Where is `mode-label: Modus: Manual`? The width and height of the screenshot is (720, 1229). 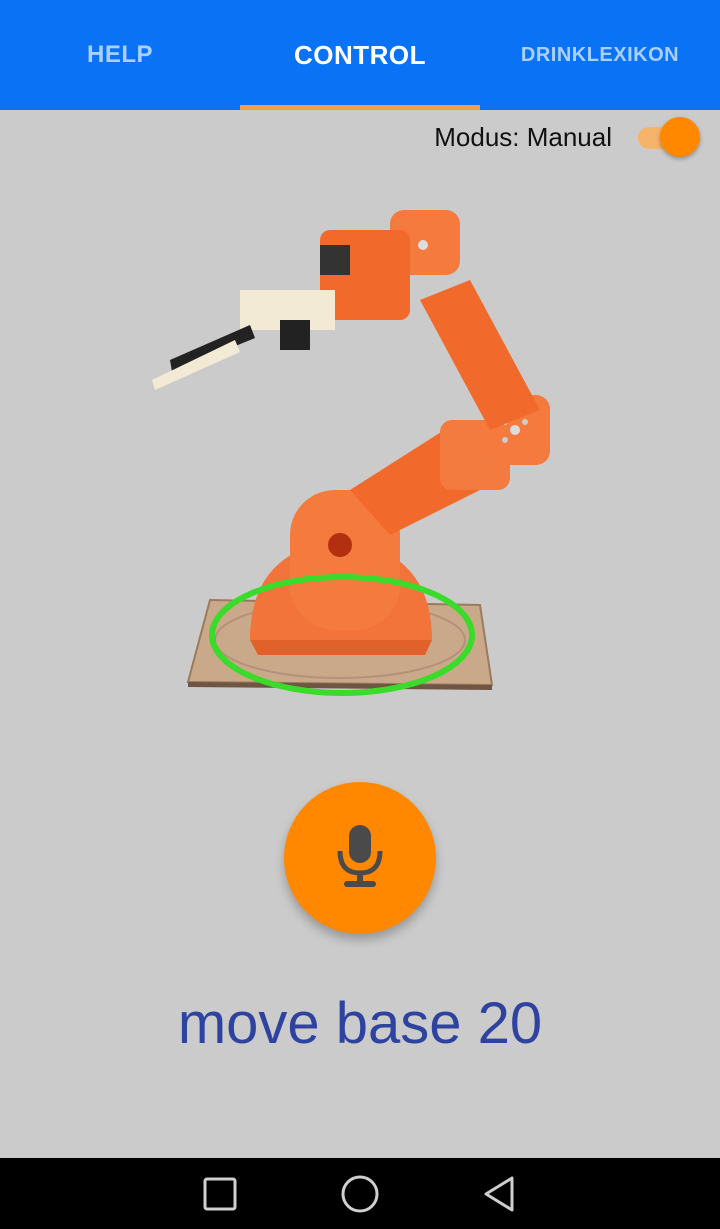
mode-label: Modus: Manual is located at coordinates (523, 136).